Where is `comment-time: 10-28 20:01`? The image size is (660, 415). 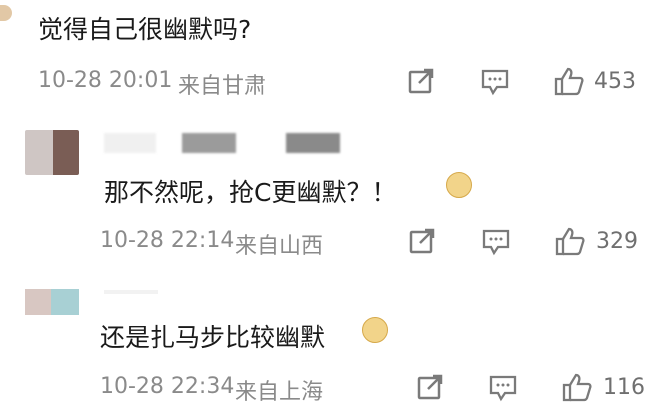
comment-time: 10-28 20:01 is located at coordinates (105, 80).